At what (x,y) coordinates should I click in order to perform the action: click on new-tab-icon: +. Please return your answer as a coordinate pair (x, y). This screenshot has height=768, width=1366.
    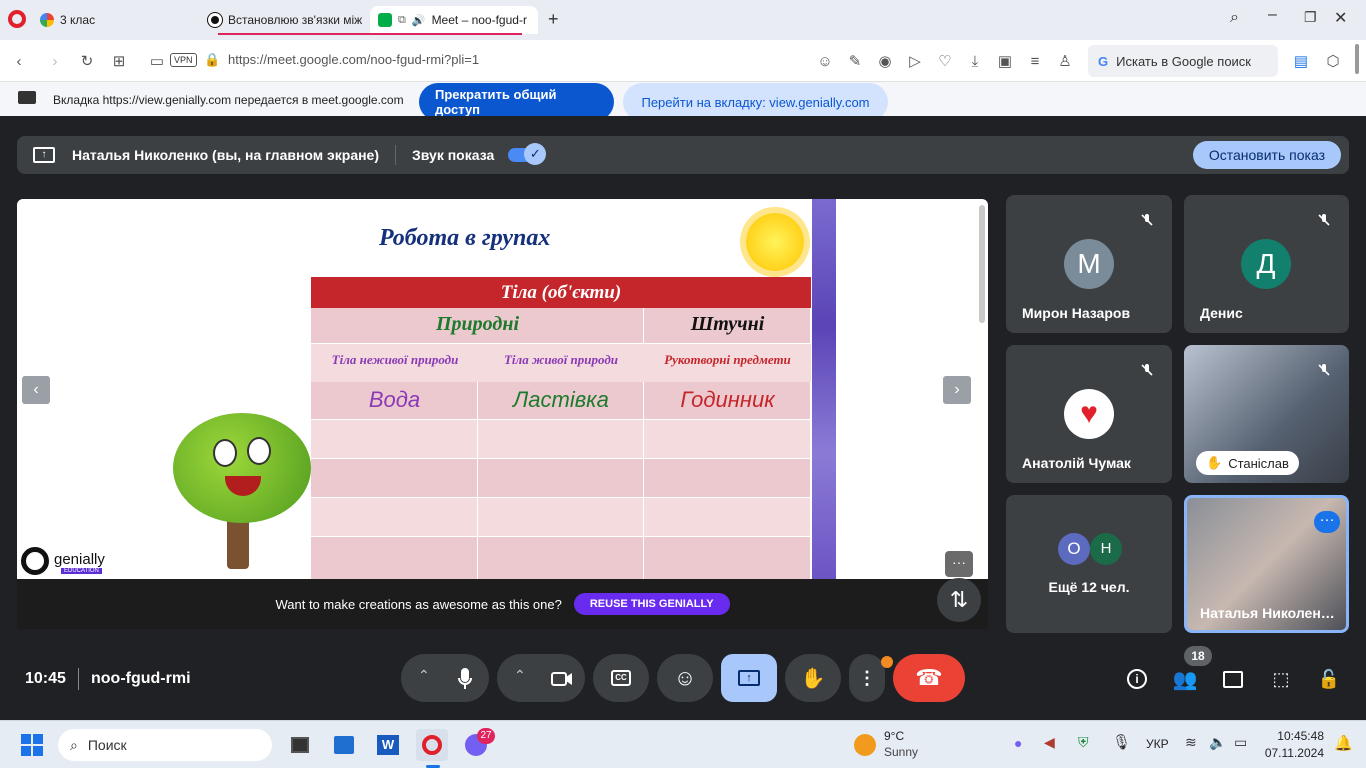
    Looking at the image, I should click on (553, 19).